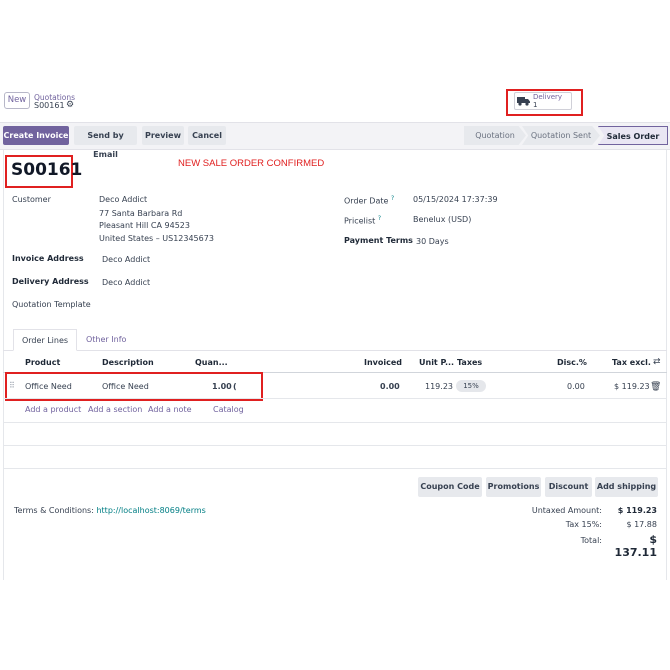 The height and width of the screenshot is (670, 670). Describe the element at coordinates (126, 259) in the screenshot. I see `invoice-address-field: Deco Addict` at that location.